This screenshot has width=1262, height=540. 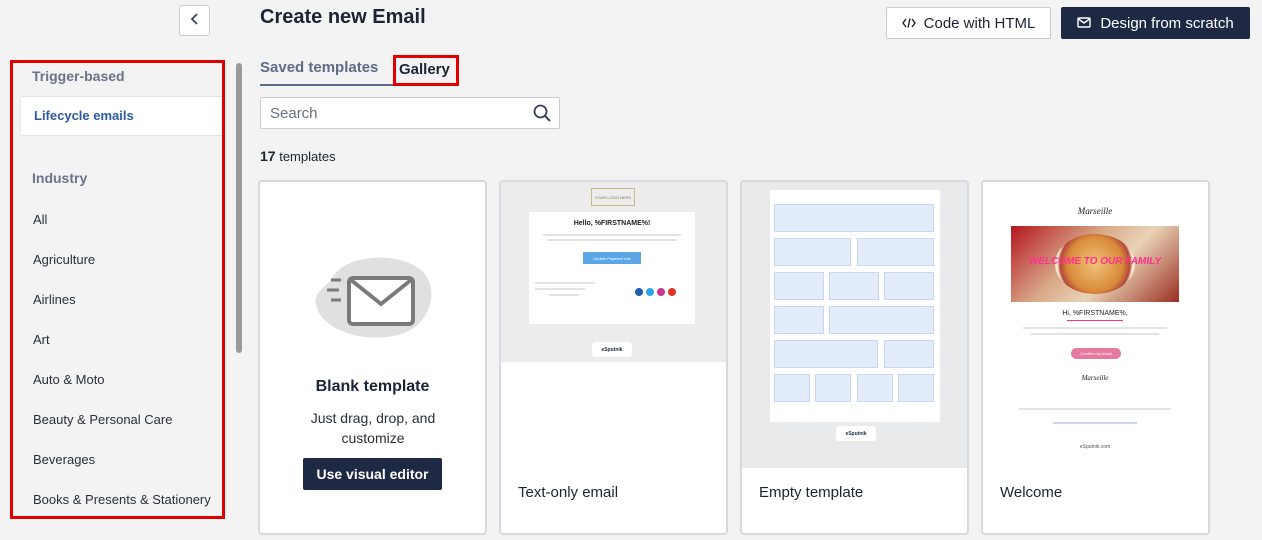 What do you see at coordinates (1031, 492) in the screenshot?
I see `welcome-label: Welcome` at bounding box center [1031, 492].